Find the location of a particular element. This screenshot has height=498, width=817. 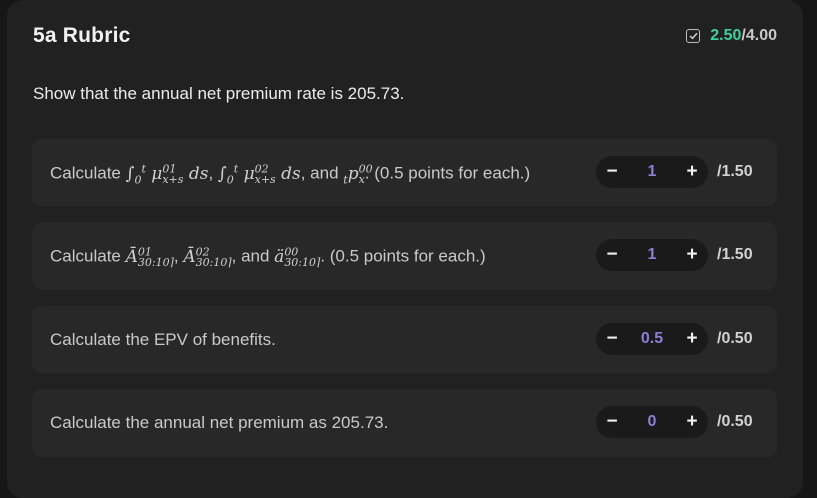

points-value: 0.5 is located at coordinates (652, 339).